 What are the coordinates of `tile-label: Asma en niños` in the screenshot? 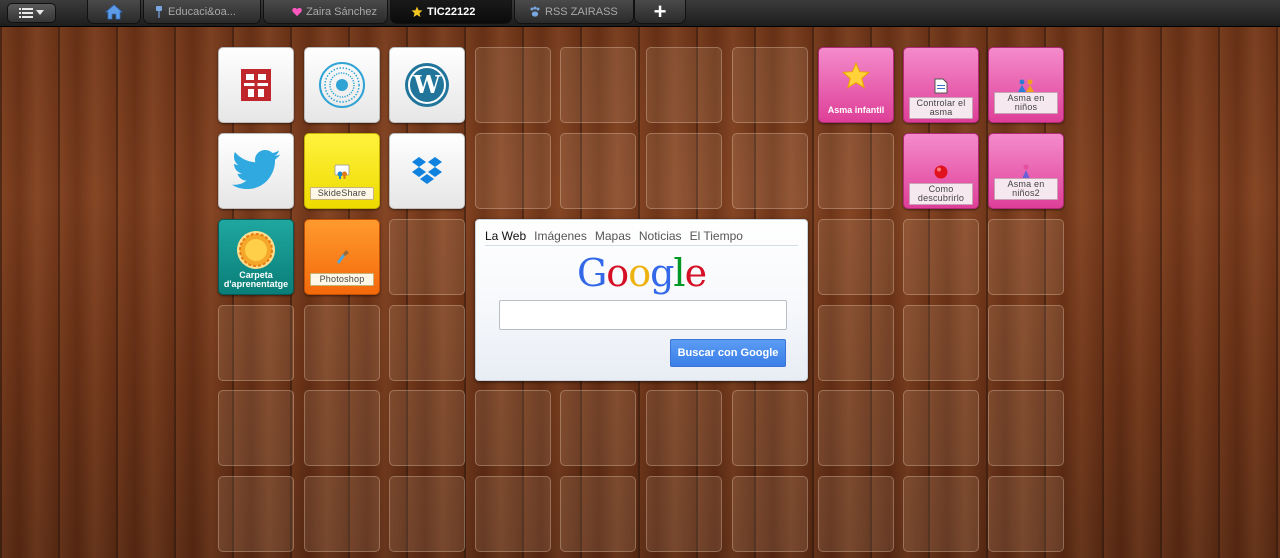 It's located at (1026, 103).